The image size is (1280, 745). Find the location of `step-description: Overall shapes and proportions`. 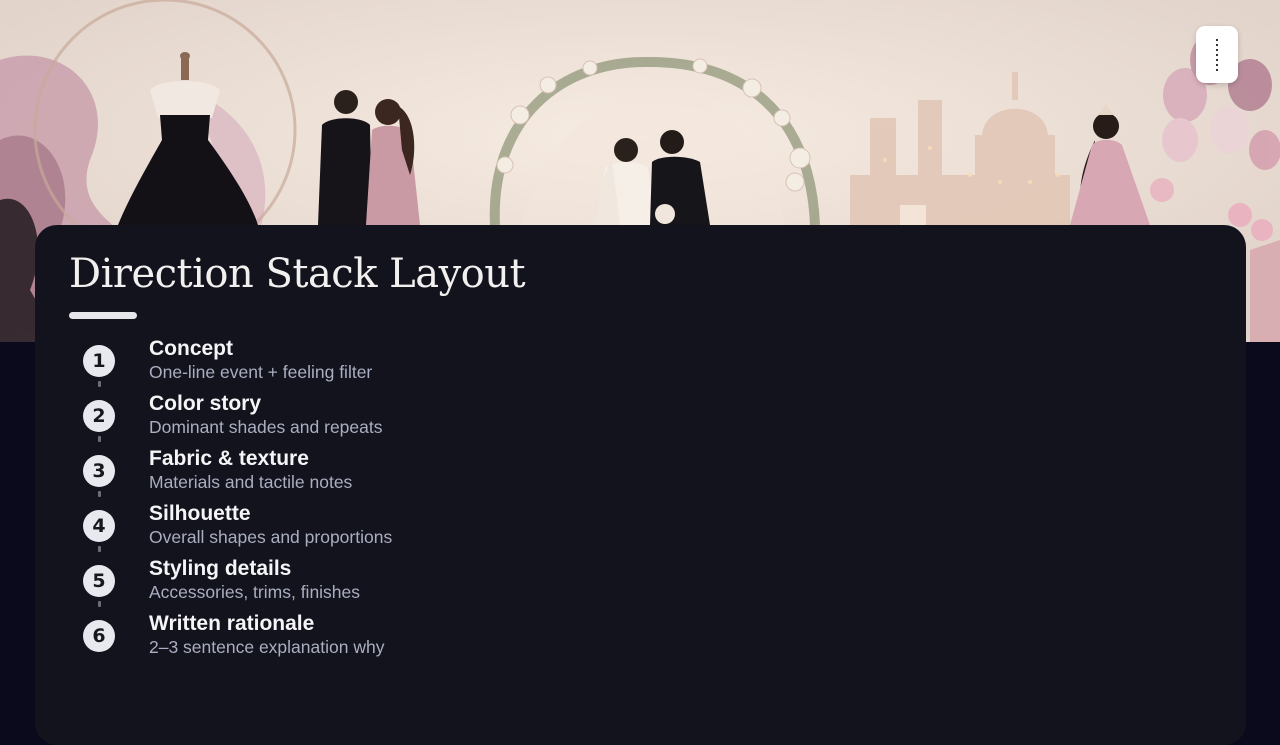

step-description: Overall shapes and proportions is located at coordinates (271, 537).